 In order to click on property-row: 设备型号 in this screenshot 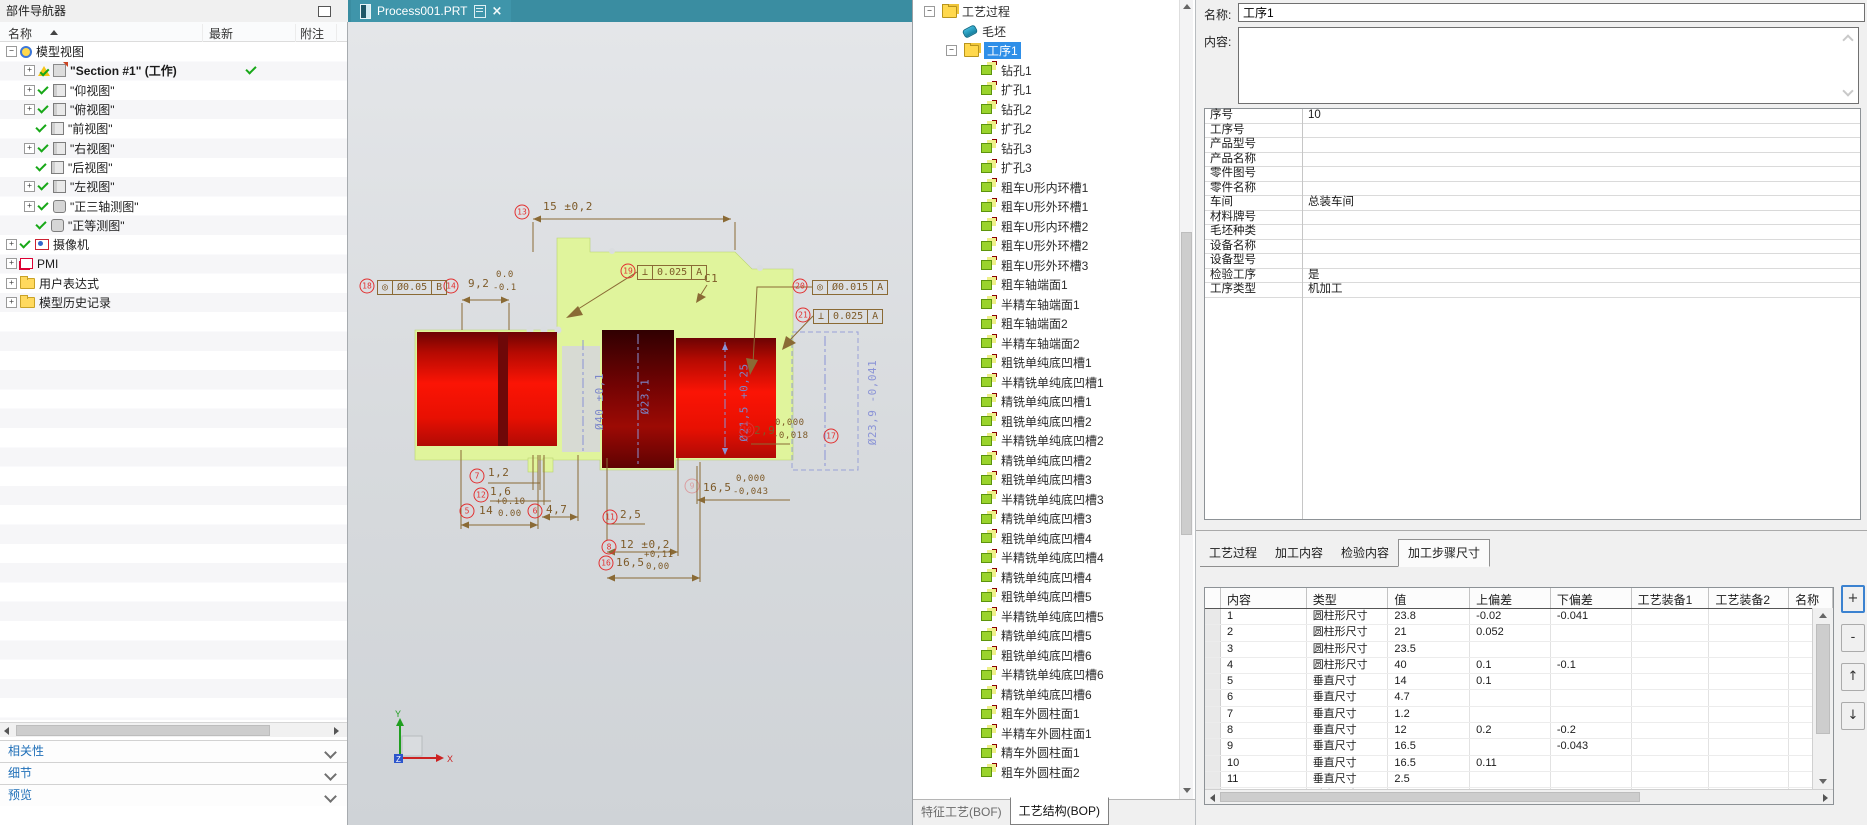, I will do `click(1532, 261)`.